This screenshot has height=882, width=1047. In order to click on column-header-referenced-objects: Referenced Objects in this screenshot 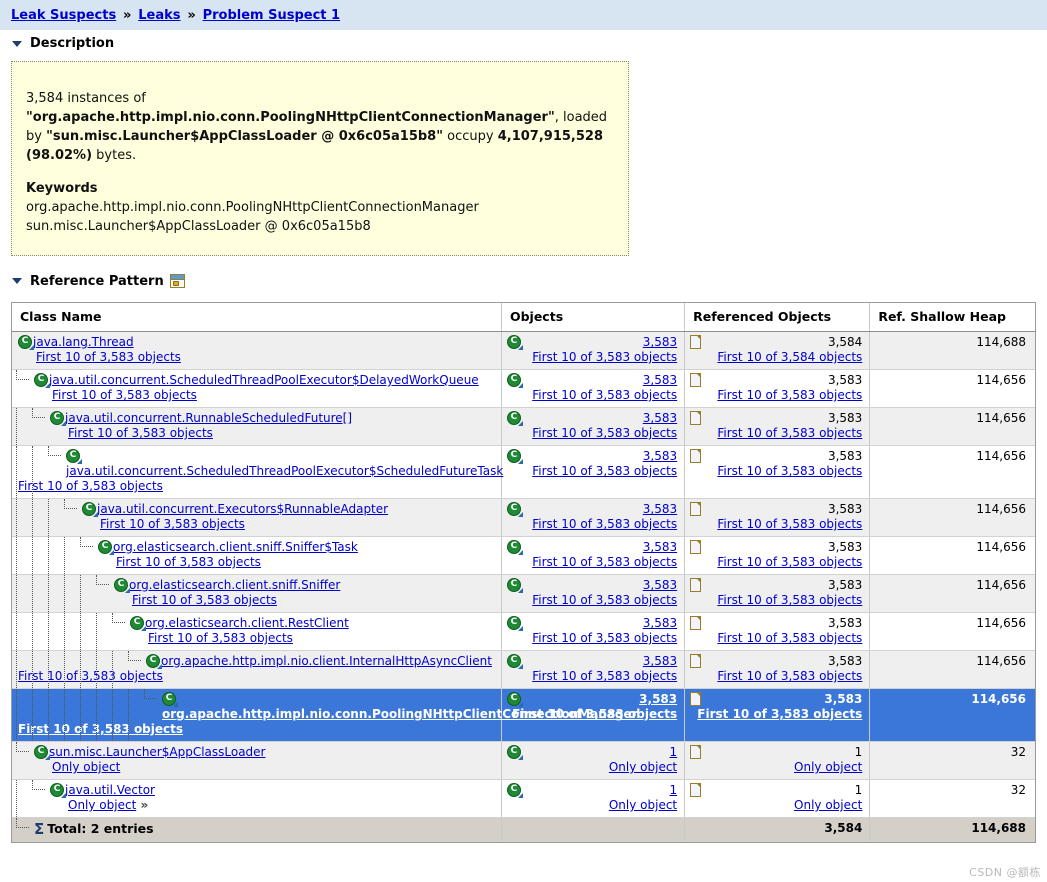, I will do `click(777, 317)`.